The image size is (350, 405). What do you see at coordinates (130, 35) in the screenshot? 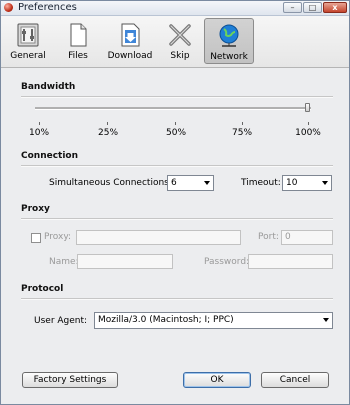
I see `download-icon` at bounding box center [130, 35].